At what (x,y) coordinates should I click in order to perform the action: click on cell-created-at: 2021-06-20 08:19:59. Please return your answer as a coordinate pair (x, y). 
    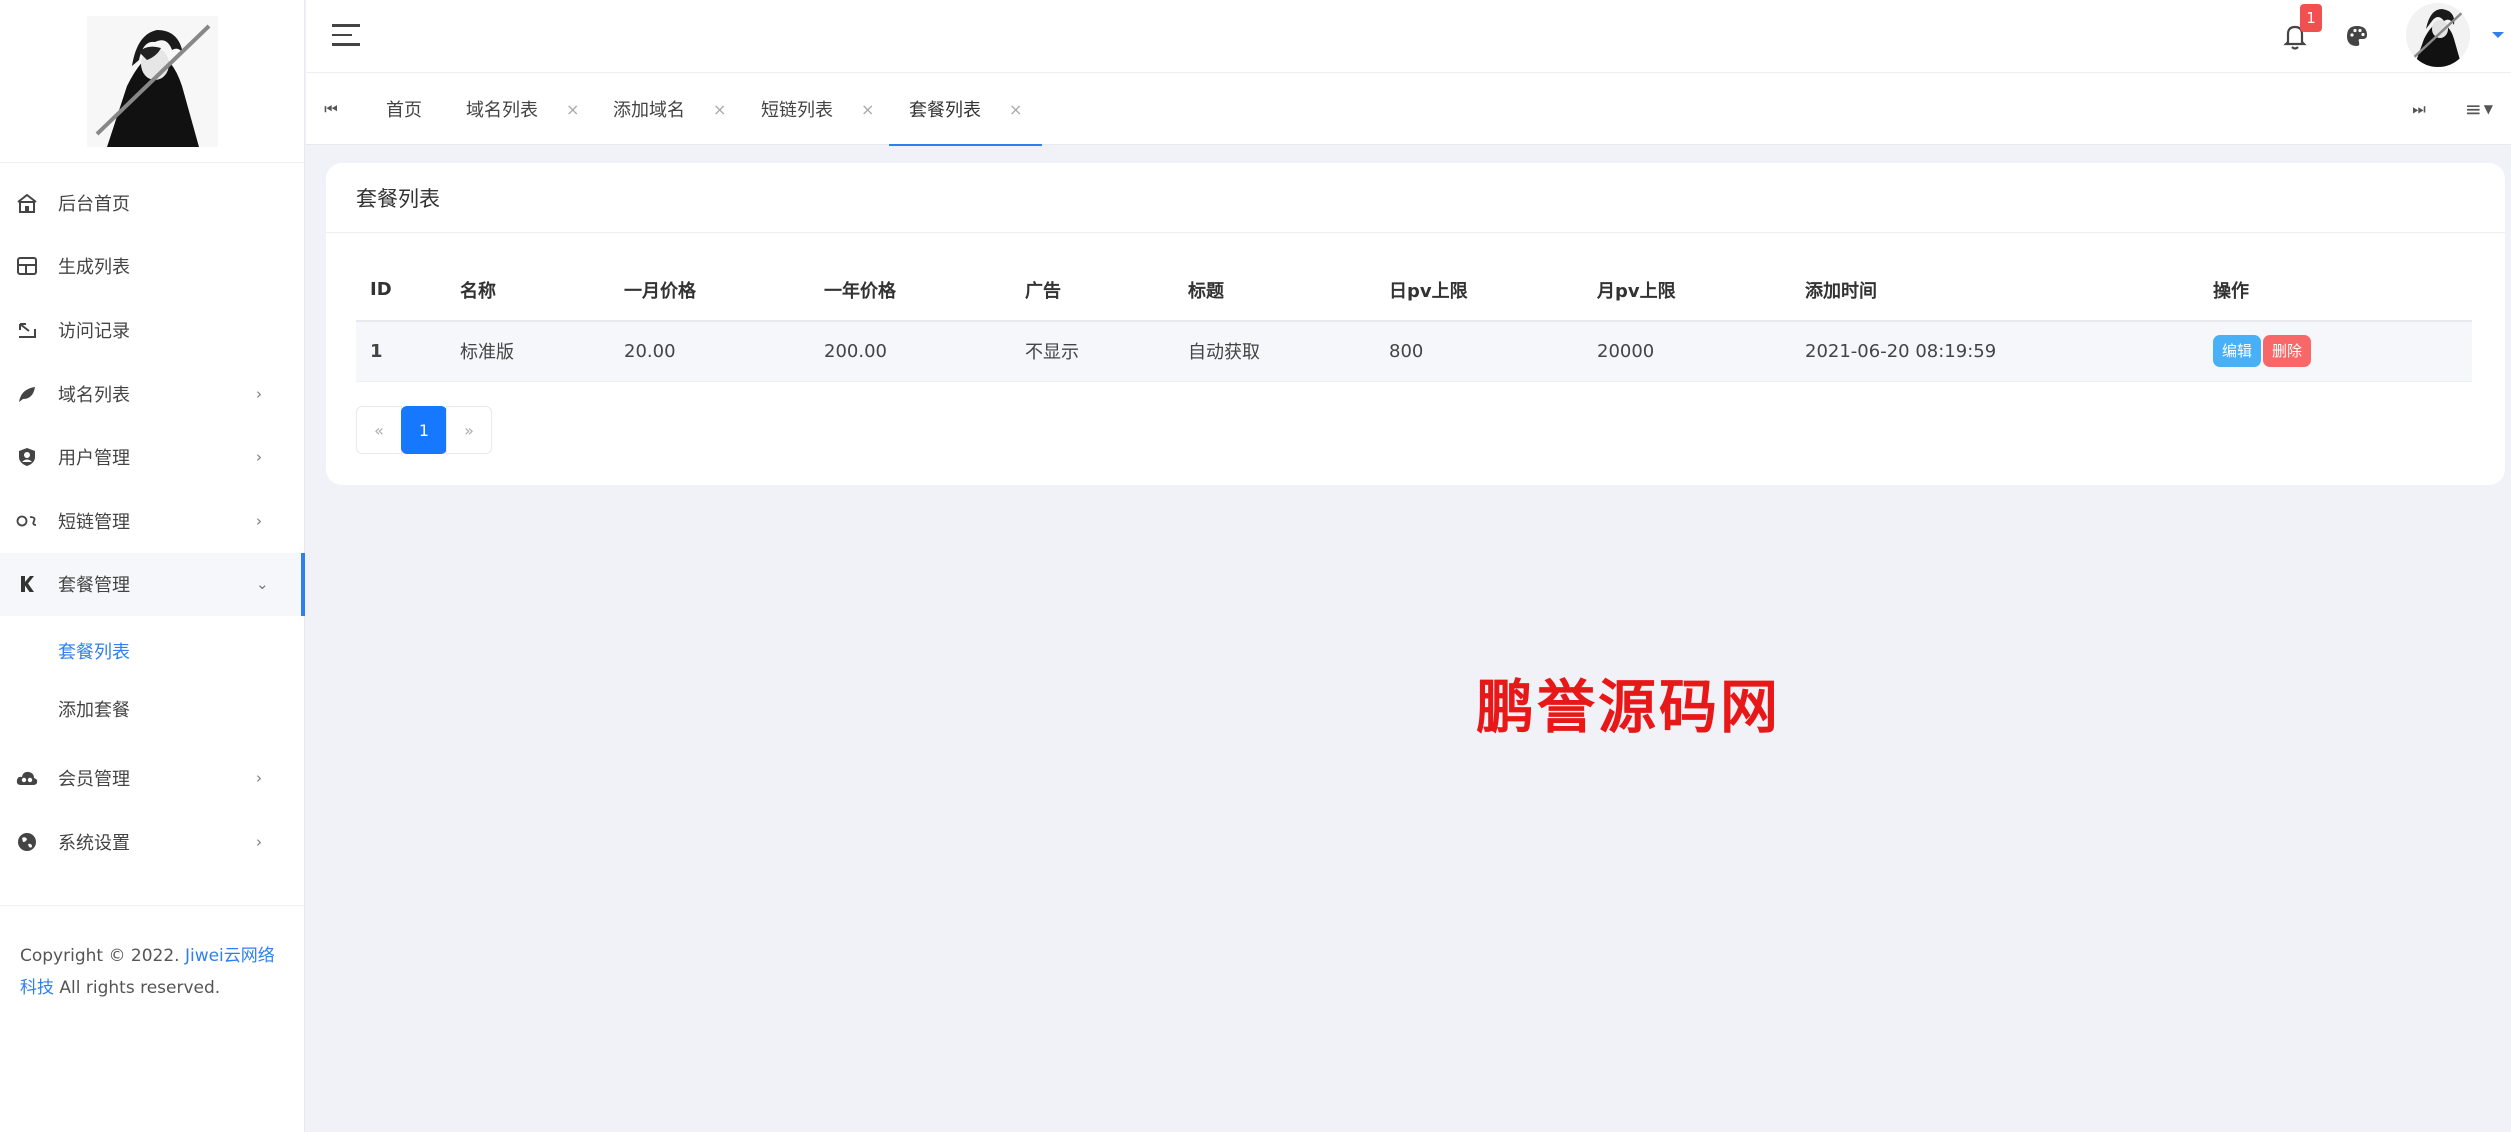
    Looking at the image, I should click on (1995, 351).